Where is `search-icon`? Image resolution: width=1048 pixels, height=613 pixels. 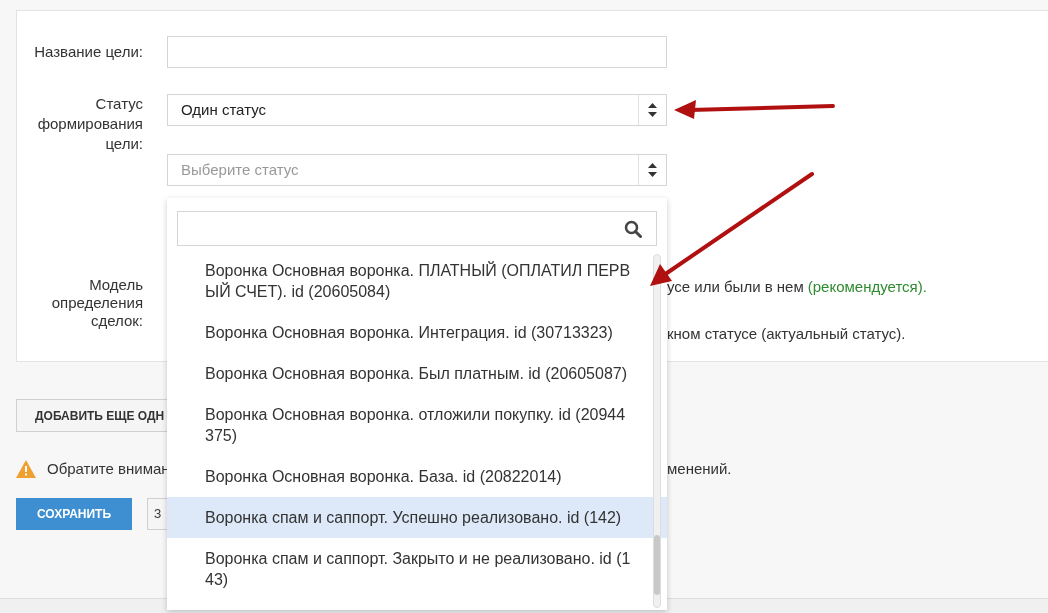 search-icon is located at coordinates (633, 228).